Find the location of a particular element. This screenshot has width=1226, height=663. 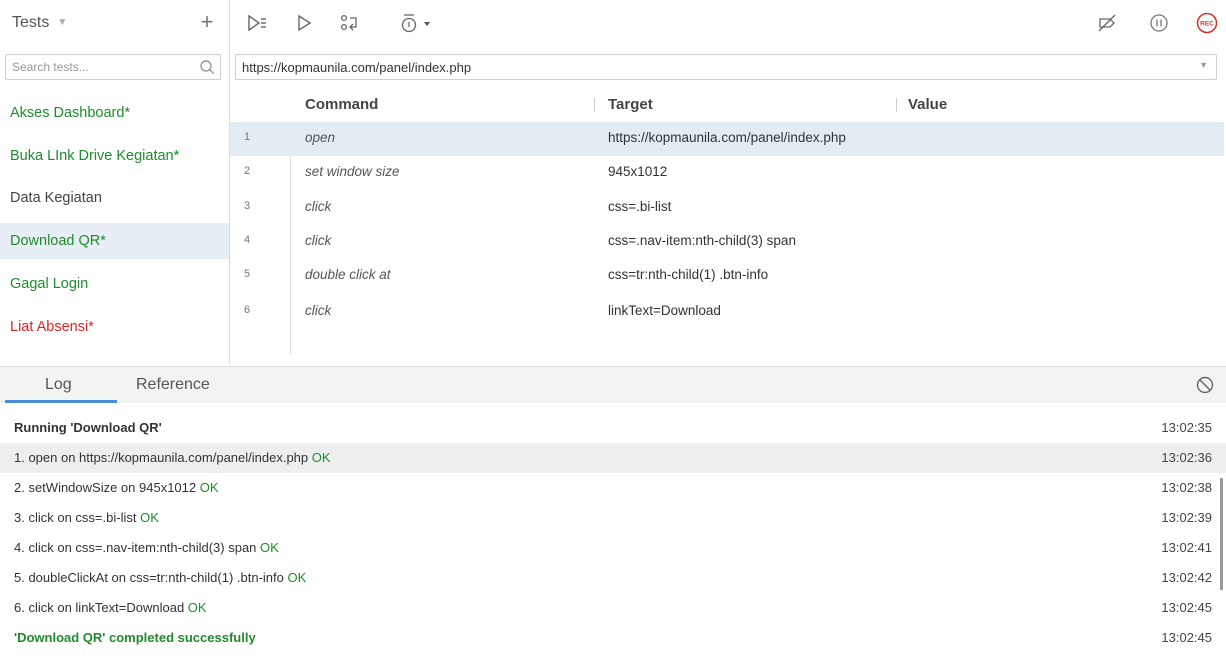

search-box is located at coordinates (113, 67).